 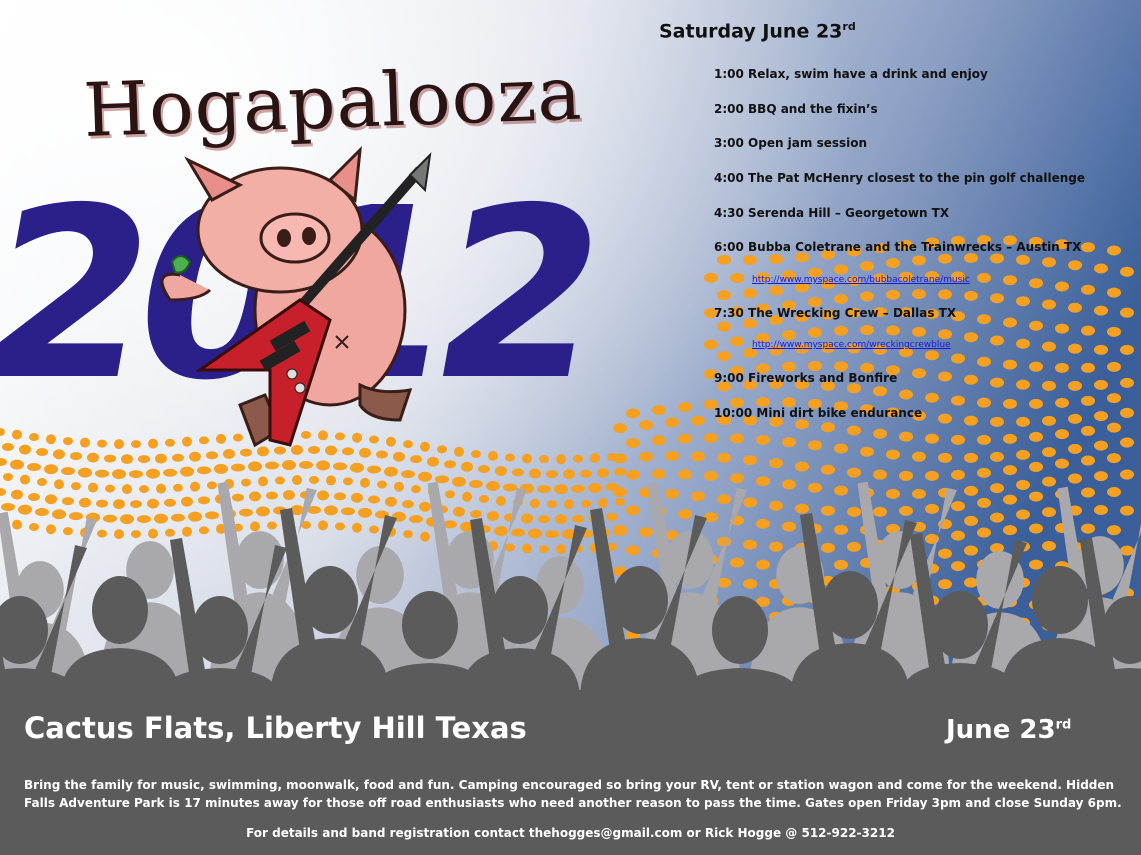 I want to click on schedule-item: 2:00 BBQ and the fixin’s, so click(x=796, y=109).